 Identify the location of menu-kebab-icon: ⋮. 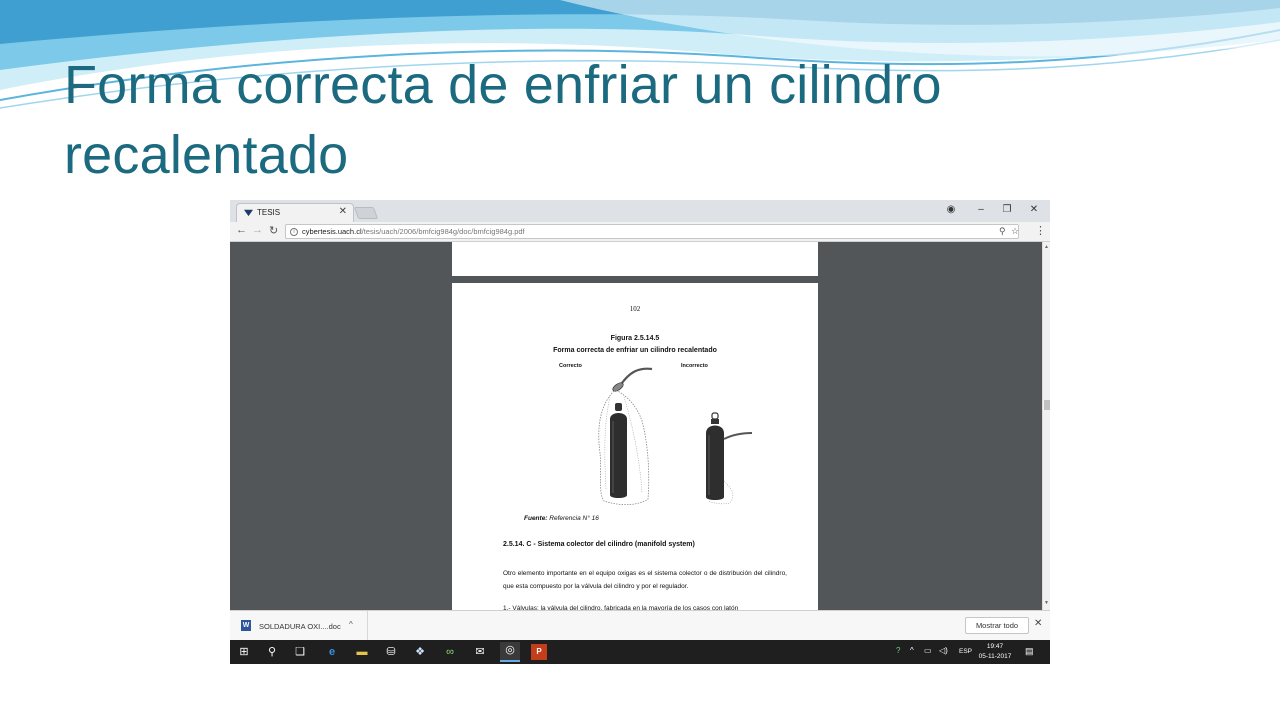
(1040, 230).